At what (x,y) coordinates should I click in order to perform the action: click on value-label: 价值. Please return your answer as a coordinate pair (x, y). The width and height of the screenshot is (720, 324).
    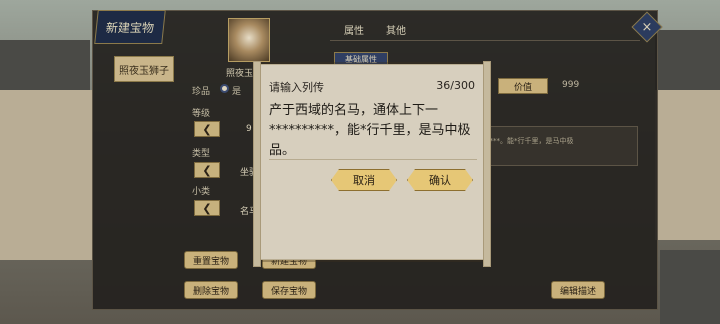
    Looking at the image, I should click on (523, 86).